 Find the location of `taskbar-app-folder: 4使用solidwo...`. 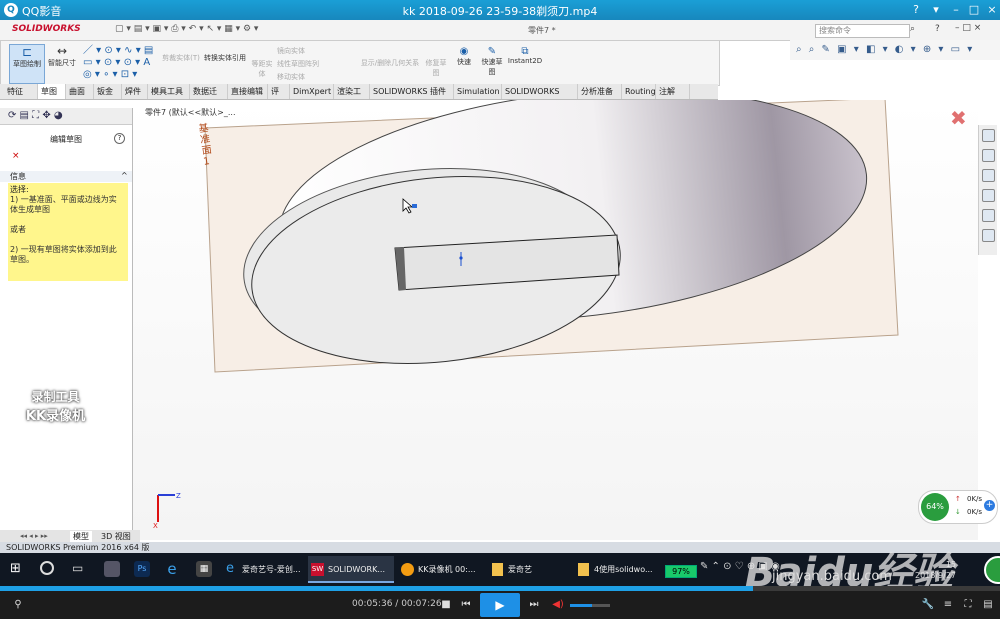

taskbar-app-folder: 4使用solidwo... is located at coordinates (617, 569).